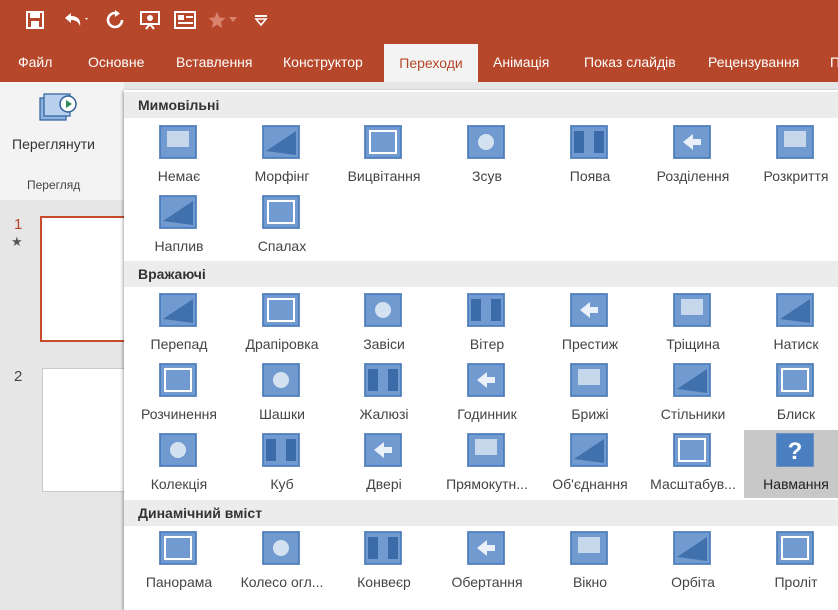 The width and height of the screenshot is (838, 610). What do you see at coordinates (384, 176) in the screenshot?
I see `transition-label: Вицвітання` at bounding box center [384, 176].